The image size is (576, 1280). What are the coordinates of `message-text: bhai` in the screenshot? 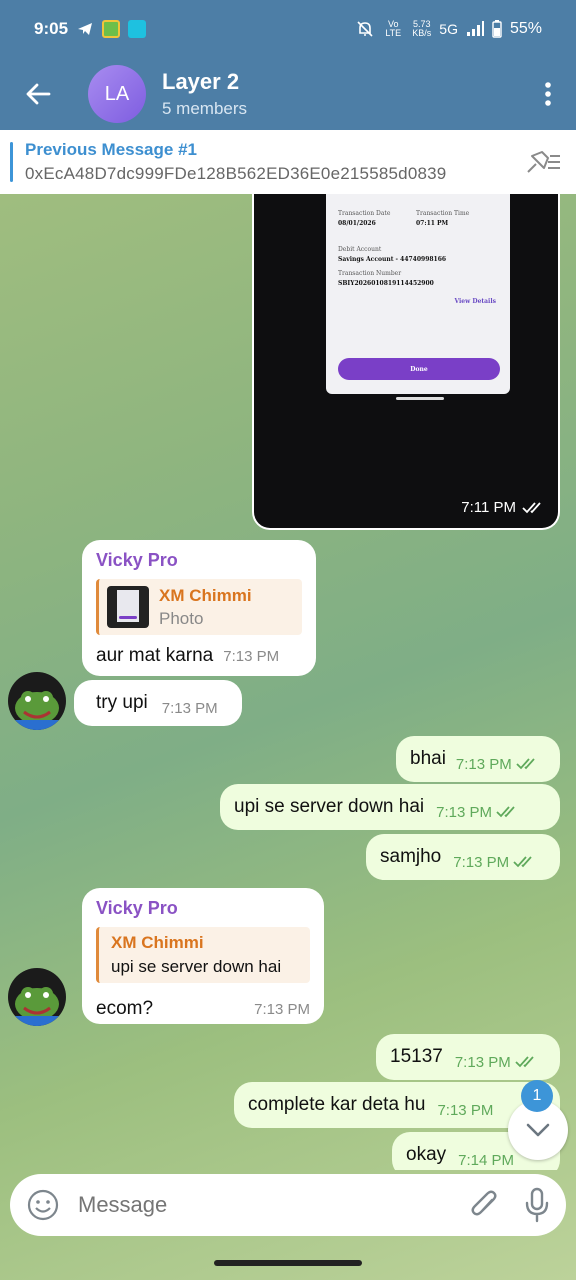 It's located at (428, 758).